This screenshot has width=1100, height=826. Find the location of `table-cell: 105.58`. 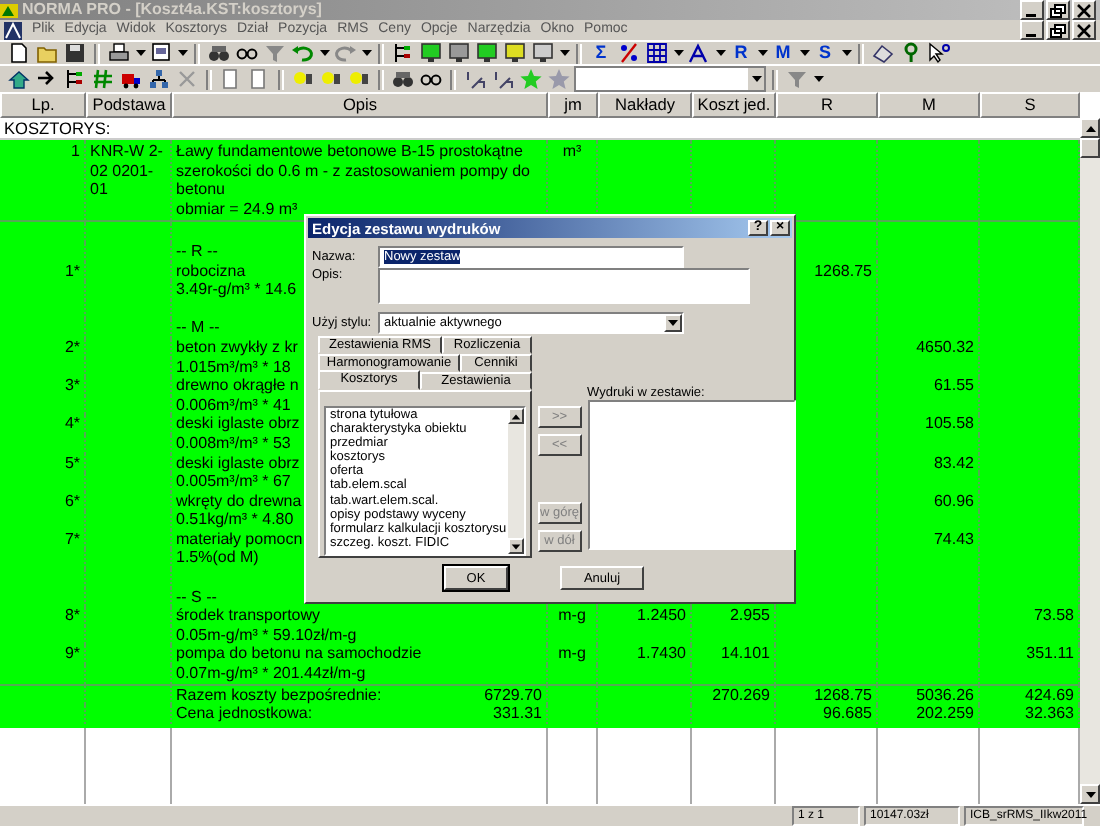

table-cell: 105.58 is located at coordinates (929, 424).